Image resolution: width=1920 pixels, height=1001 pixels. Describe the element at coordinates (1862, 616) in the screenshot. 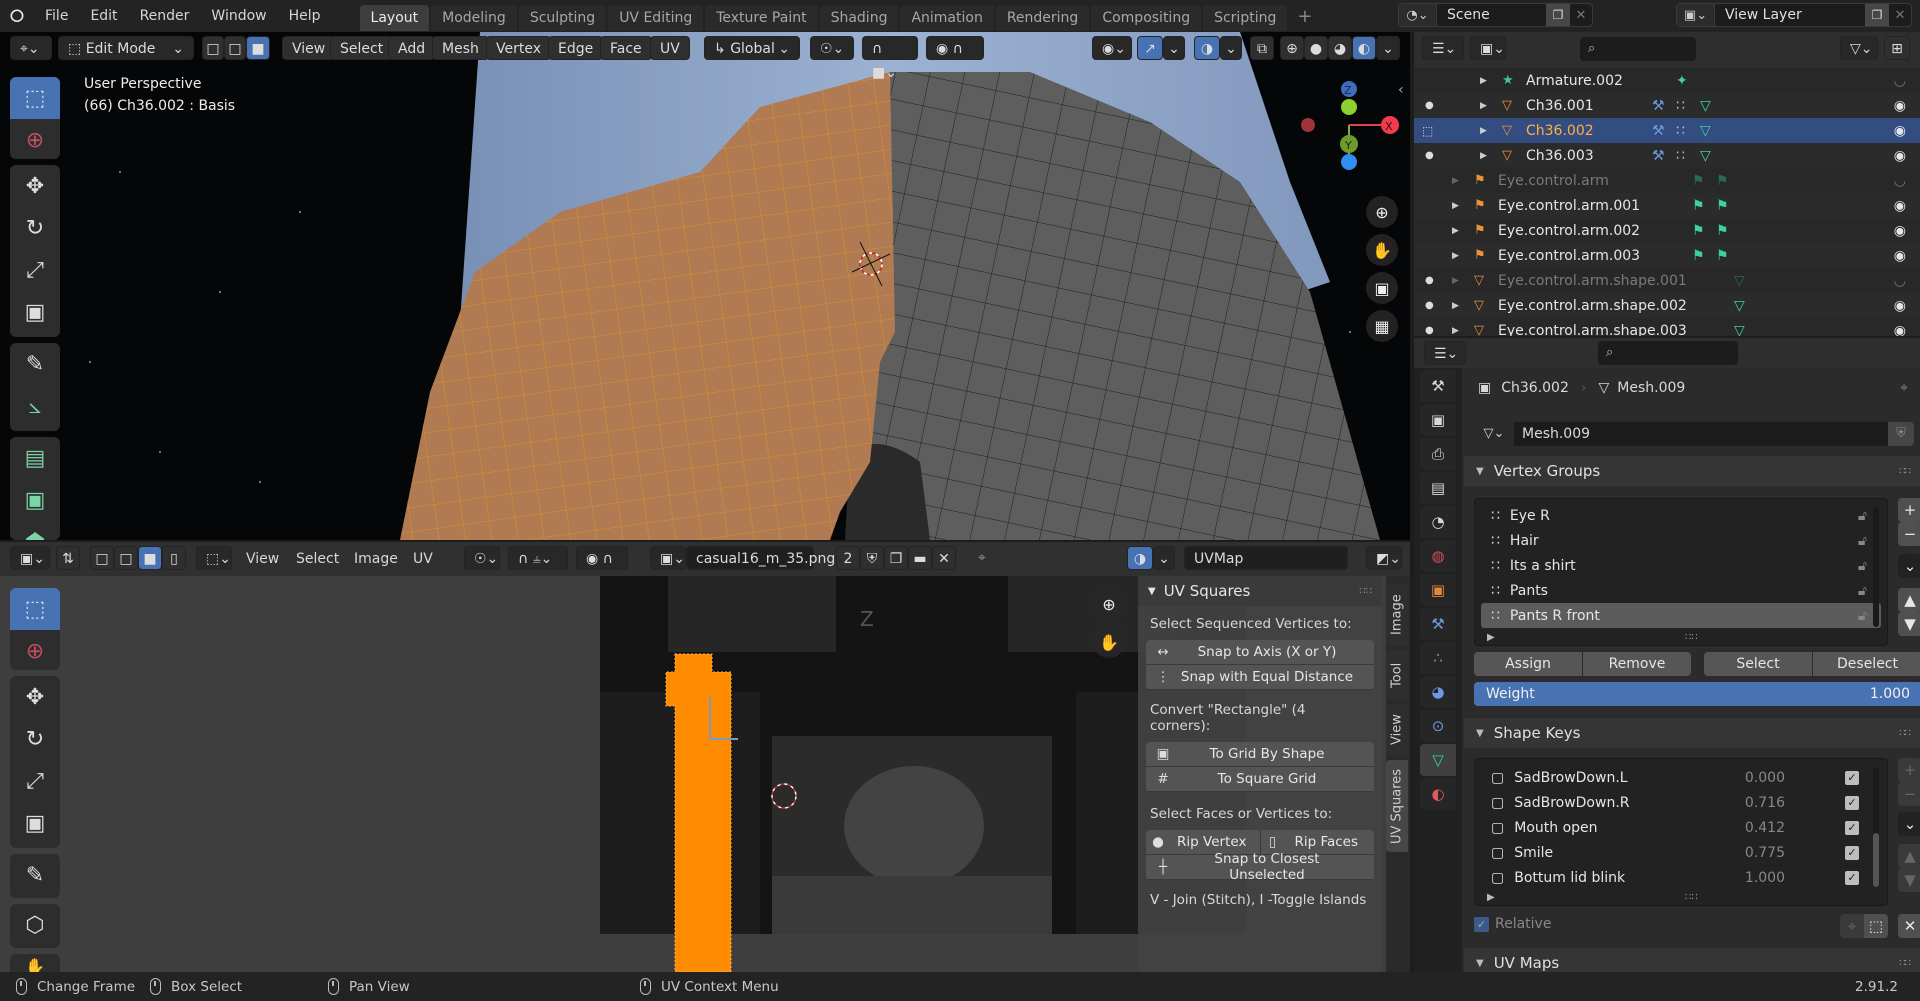

I see `unlock-icon: 🔓︎` at that location.